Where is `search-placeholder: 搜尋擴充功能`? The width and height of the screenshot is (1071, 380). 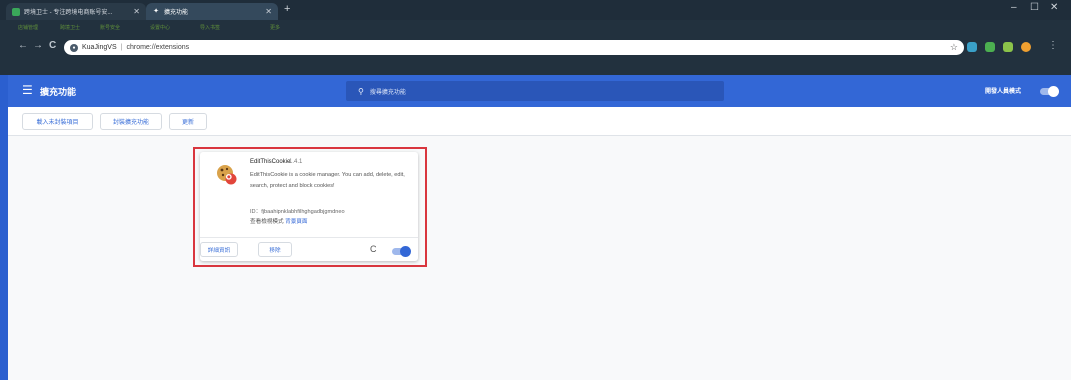 search-placeholder: 搜尋擴充功能 is located at coordinates (387, 92).